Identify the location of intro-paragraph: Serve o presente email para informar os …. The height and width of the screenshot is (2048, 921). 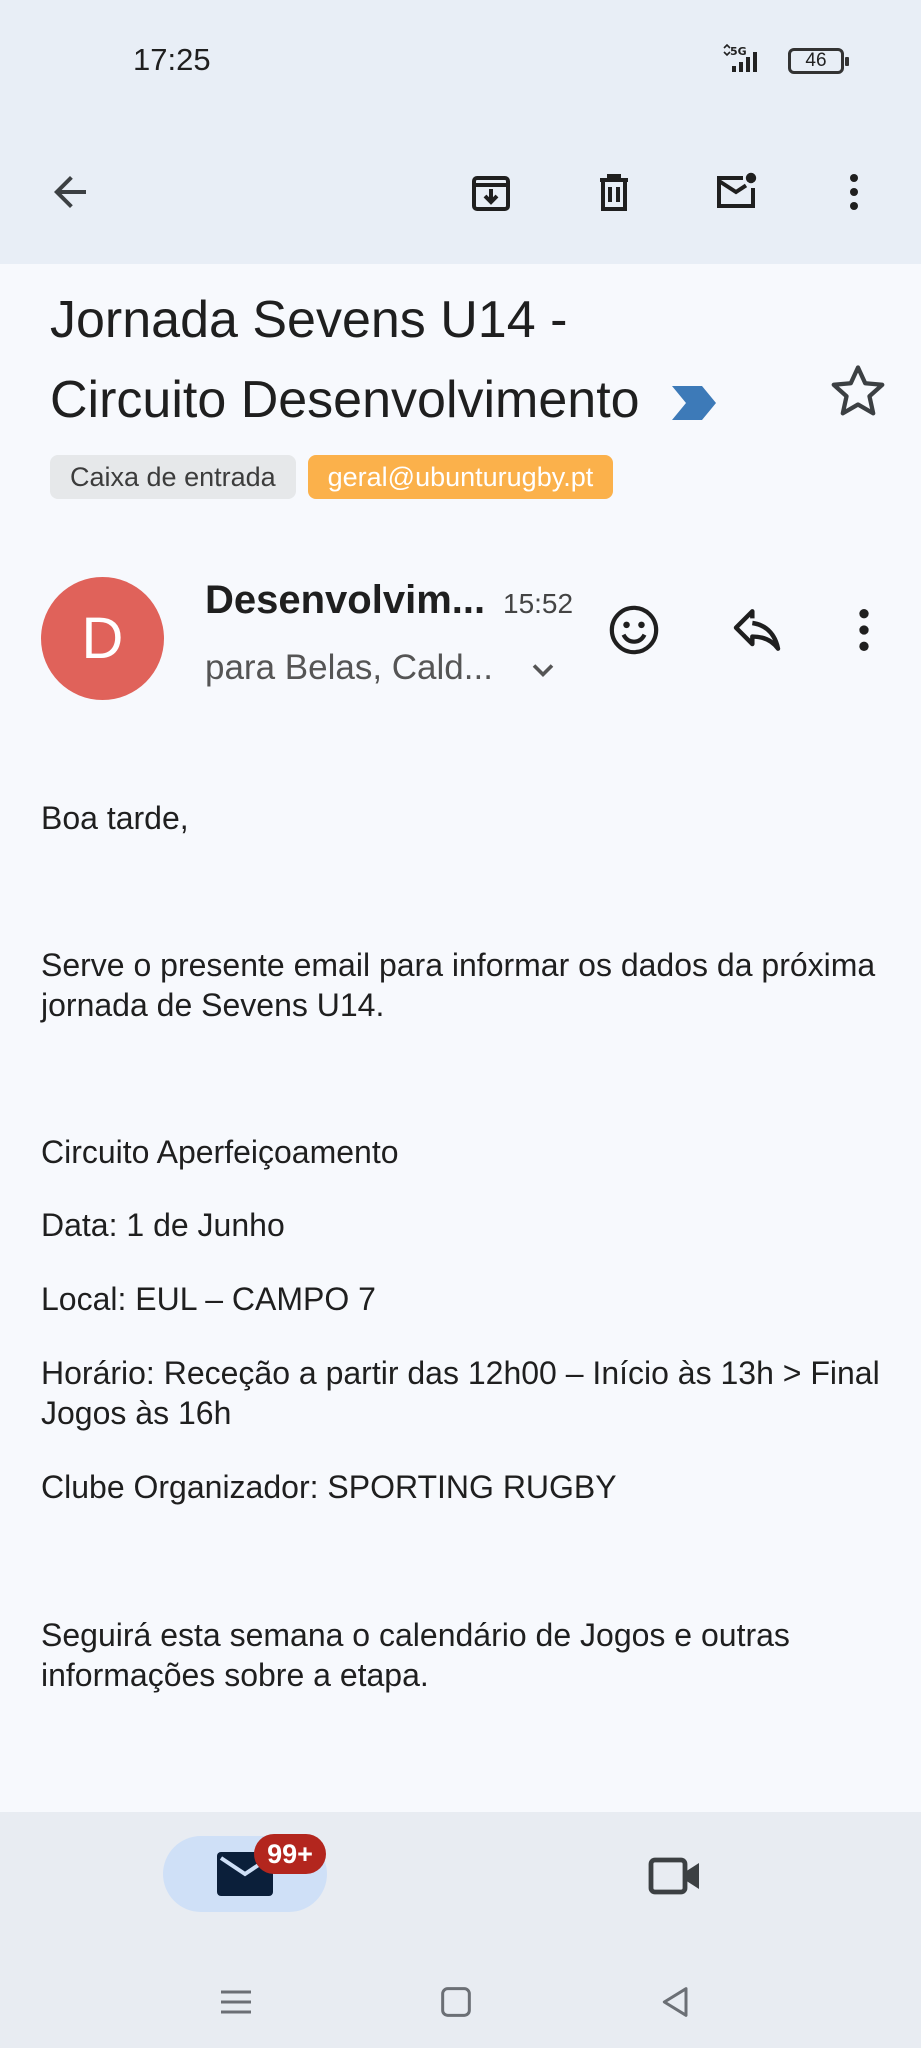
(458, 985).